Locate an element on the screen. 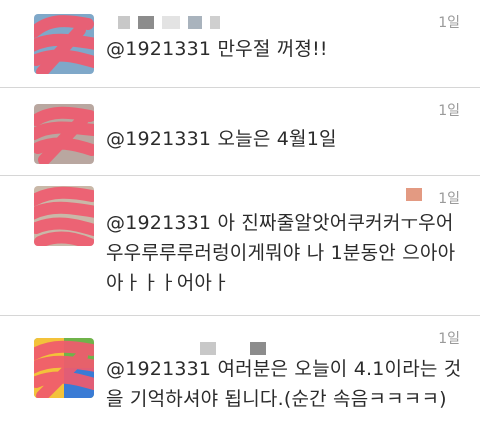 Image resolution: width=480 pixels, height=430 pixels. tweet-text-line: 아ㅏㅏㅏ어아ㅏ is located at coordinates (168, 283).